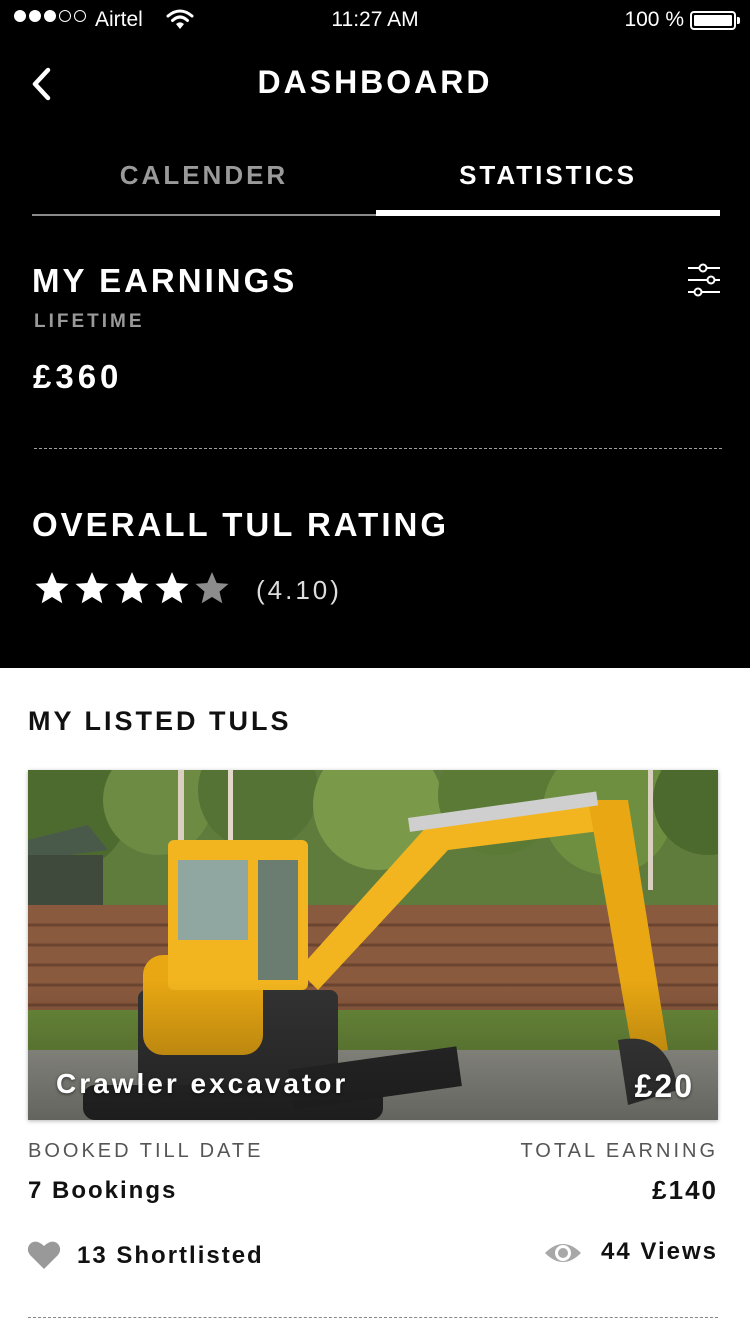 The height and width of the screenshot is (1334, 750). I want to click on rating-stars, so click(132, 588).